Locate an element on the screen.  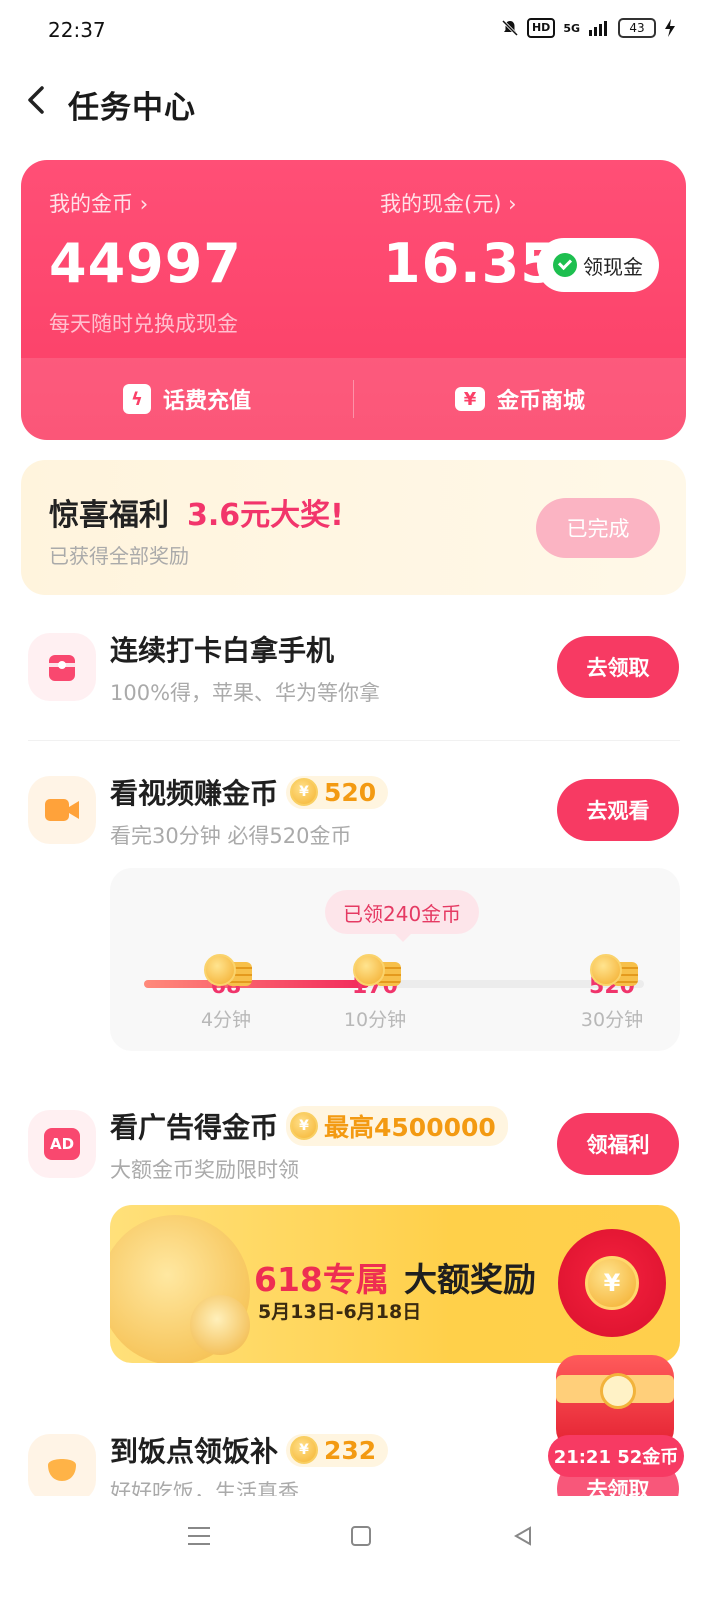
status-time: 22:37 is located at coordinates (77, 30).